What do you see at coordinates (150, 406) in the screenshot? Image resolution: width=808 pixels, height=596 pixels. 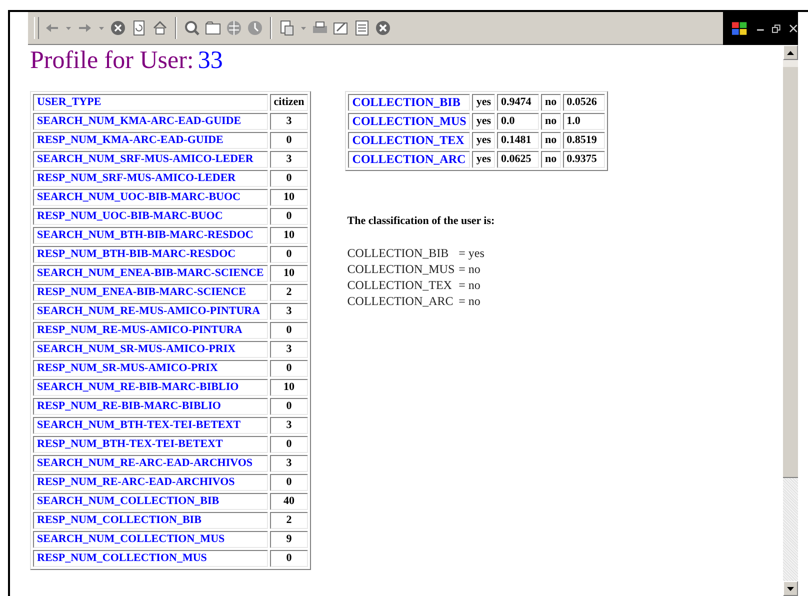 I see `attribute-name: RESP_NUM_RE-BIB-MARC-BIBLIO` at bounding box center [150, 406].